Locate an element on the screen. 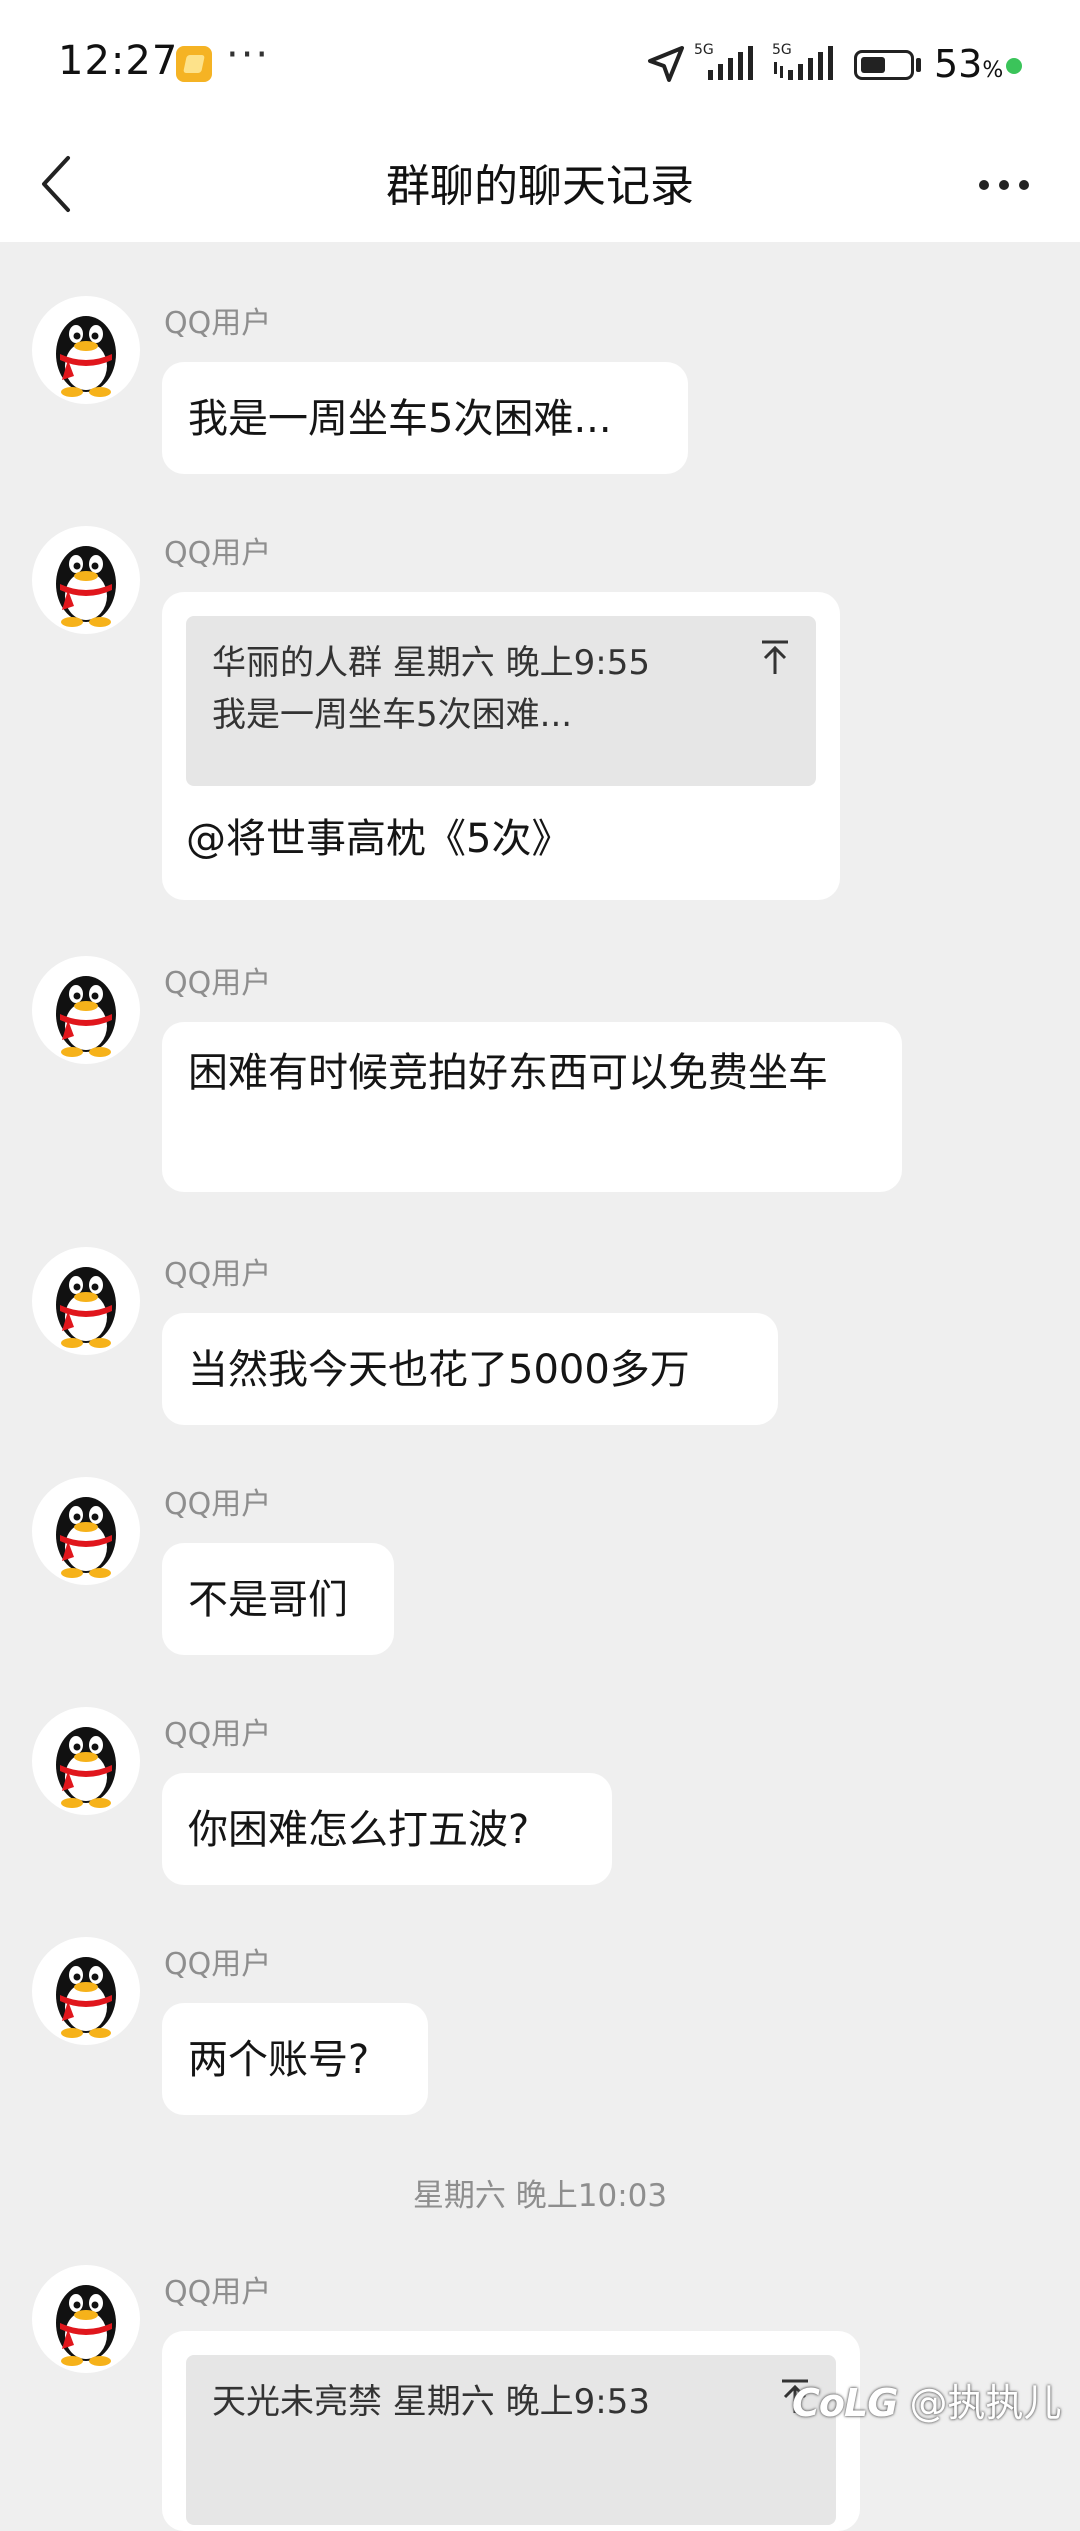 Image resolution: width=1080 pixels, height=2531 pixels. quote-header: 天光未亮禁 星期六 晚上9:53 is located at coordinates (431, 2402).